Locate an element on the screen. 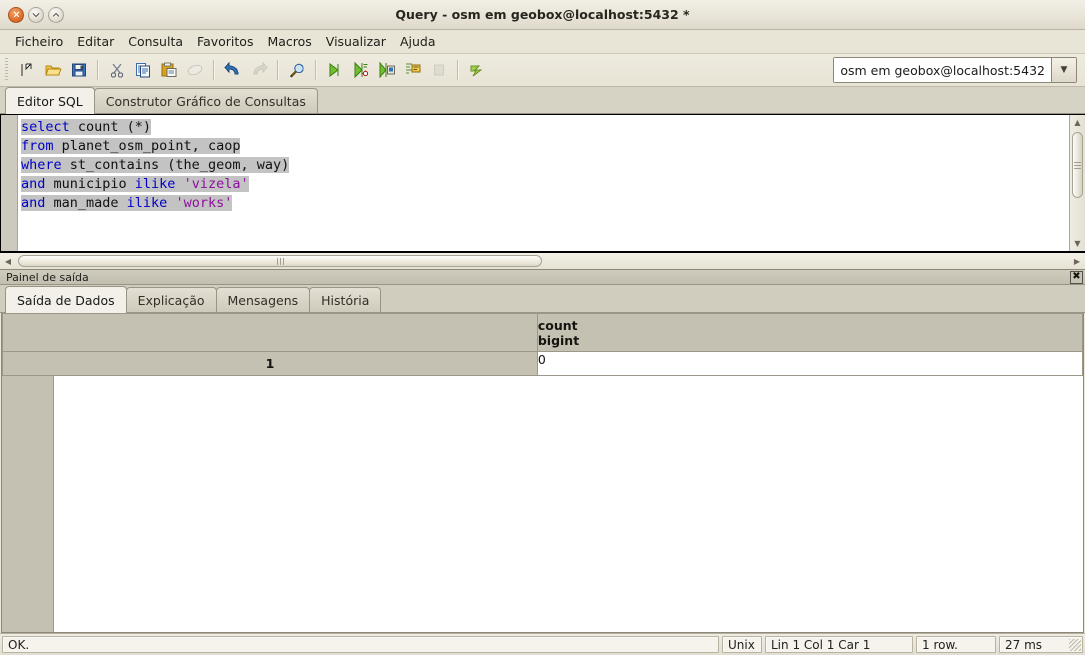 Image resolution: width=1085 pixels, height=655 pixels. editor-vertical-scrollbar: ▲ ▼ is located at coordinates (1077, 183).